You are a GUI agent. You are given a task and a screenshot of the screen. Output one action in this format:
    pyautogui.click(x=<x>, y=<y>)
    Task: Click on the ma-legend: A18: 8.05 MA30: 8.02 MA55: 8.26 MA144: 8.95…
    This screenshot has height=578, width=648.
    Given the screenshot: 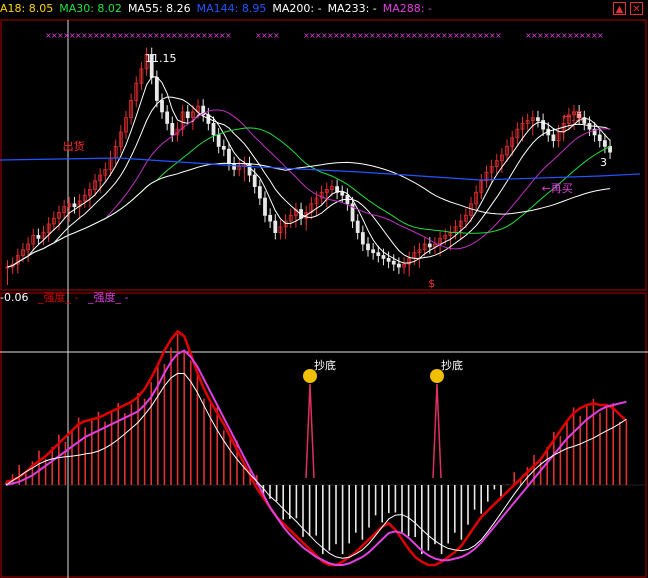 What is the action you would take?
    pyautogui.click(x=324, y=9)
    